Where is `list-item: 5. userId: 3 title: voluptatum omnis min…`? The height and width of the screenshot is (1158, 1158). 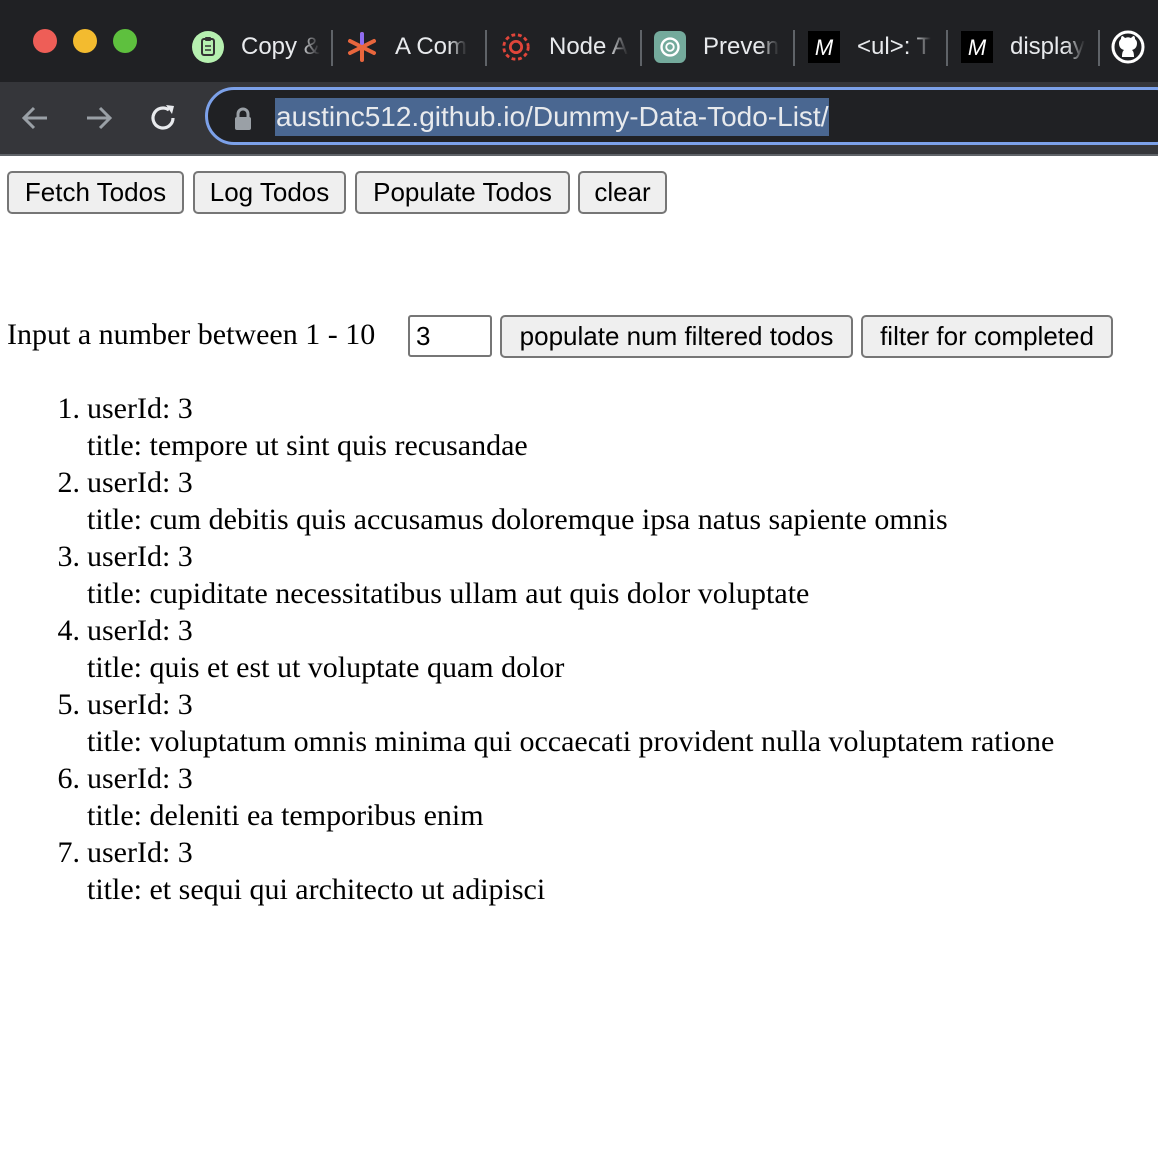 list-item: 5. userId: 3 title: voluptatum omnis min… is located at coordinates (527, 723).